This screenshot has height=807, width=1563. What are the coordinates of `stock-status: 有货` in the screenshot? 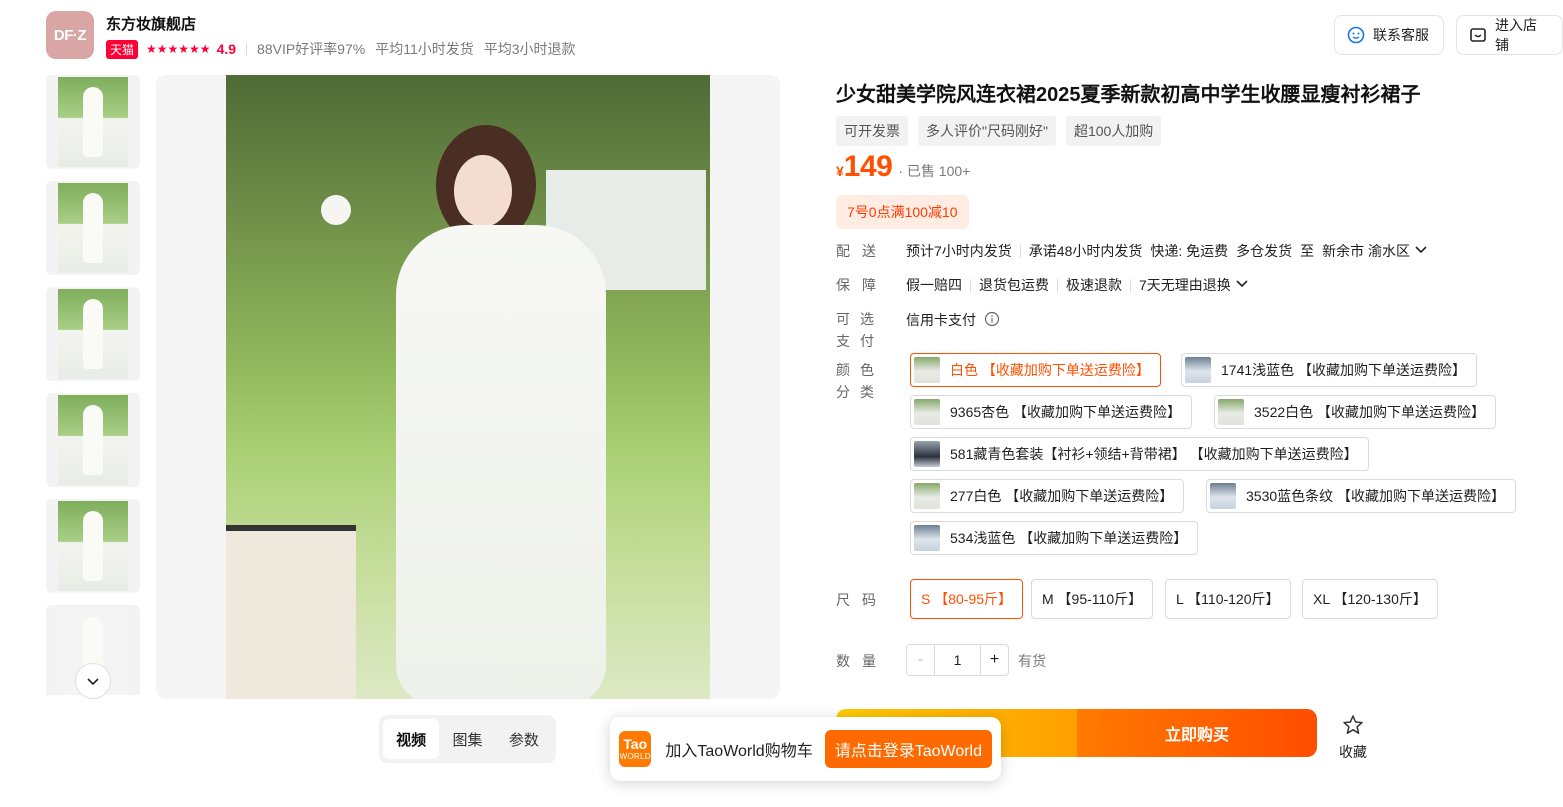 It's located at (1032, 661).